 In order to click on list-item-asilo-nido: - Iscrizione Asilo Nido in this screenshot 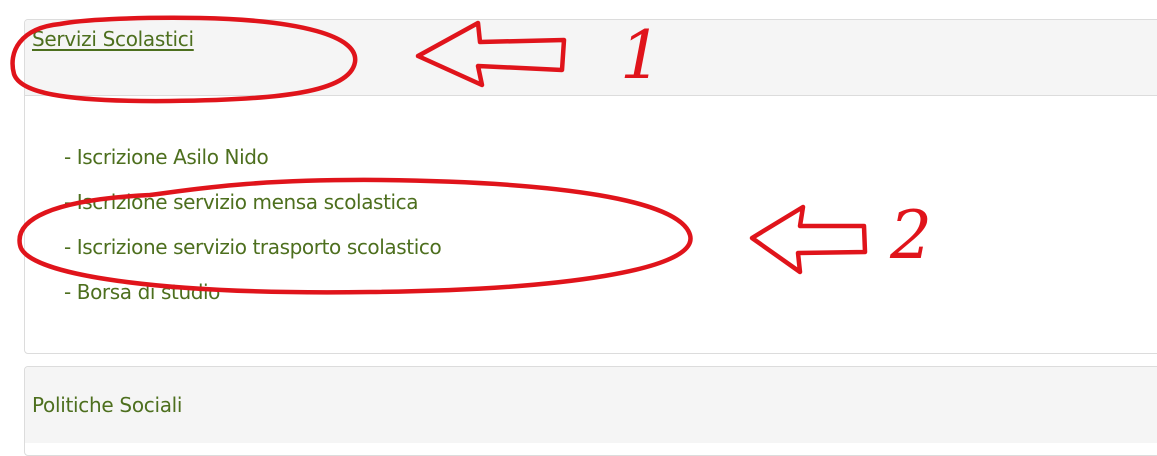, I will do `click(252, 157)`.